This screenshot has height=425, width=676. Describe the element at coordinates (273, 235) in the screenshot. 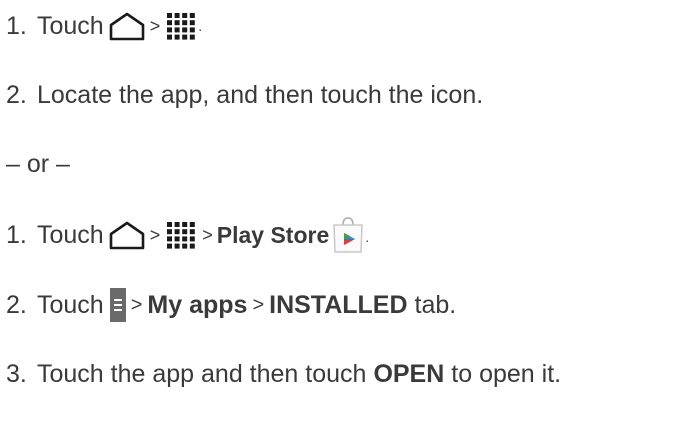

I see `play-store-label: Play Store` at that location.